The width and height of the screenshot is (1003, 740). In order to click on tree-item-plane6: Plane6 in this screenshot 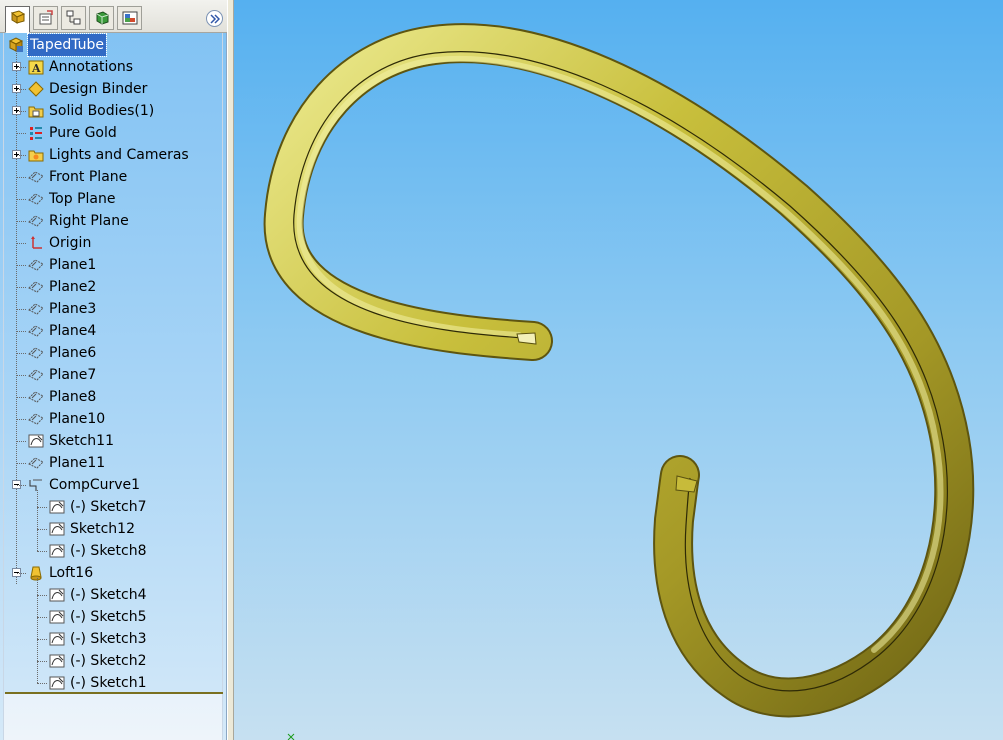, I will do `click(111, 353)`.